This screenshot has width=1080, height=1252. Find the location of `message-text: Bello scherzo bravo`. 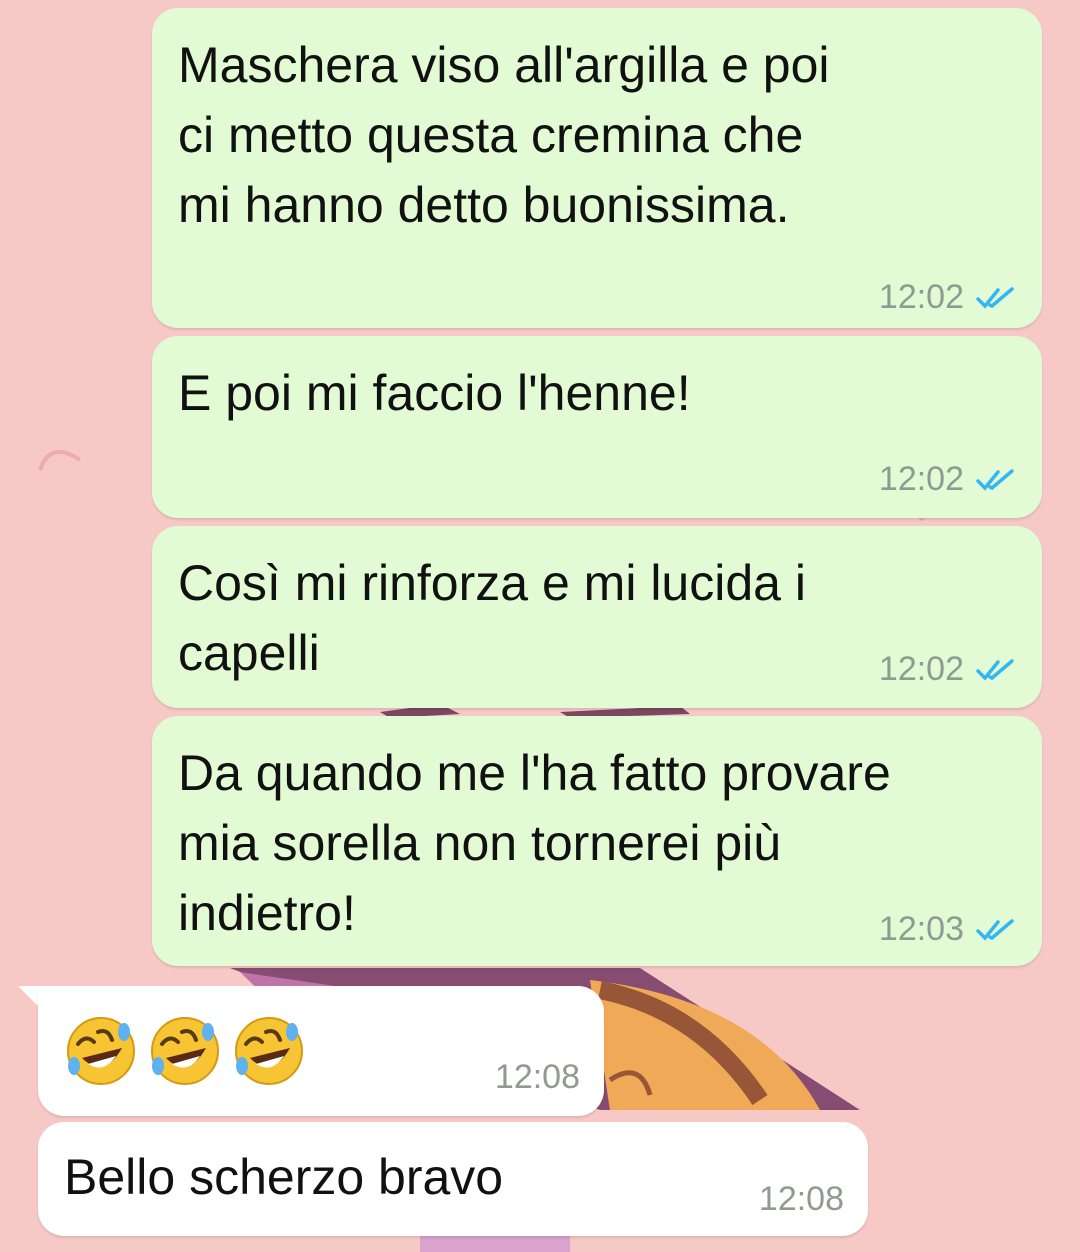

message-text: Bello scherzo bravo is located at coordinates (284, 1177).